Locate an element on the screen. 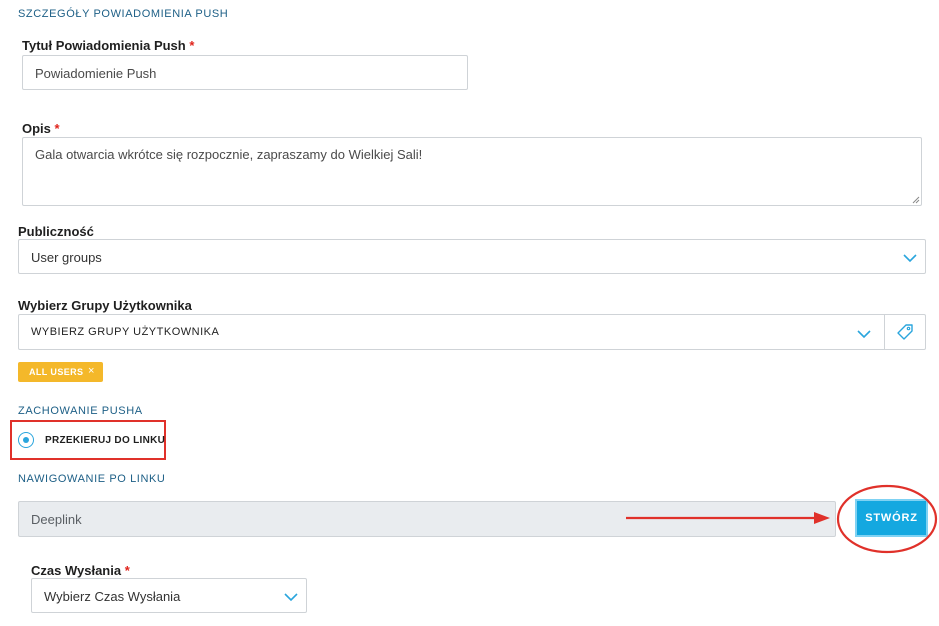  description-label: Opis * is located at coordinates (41, 128).